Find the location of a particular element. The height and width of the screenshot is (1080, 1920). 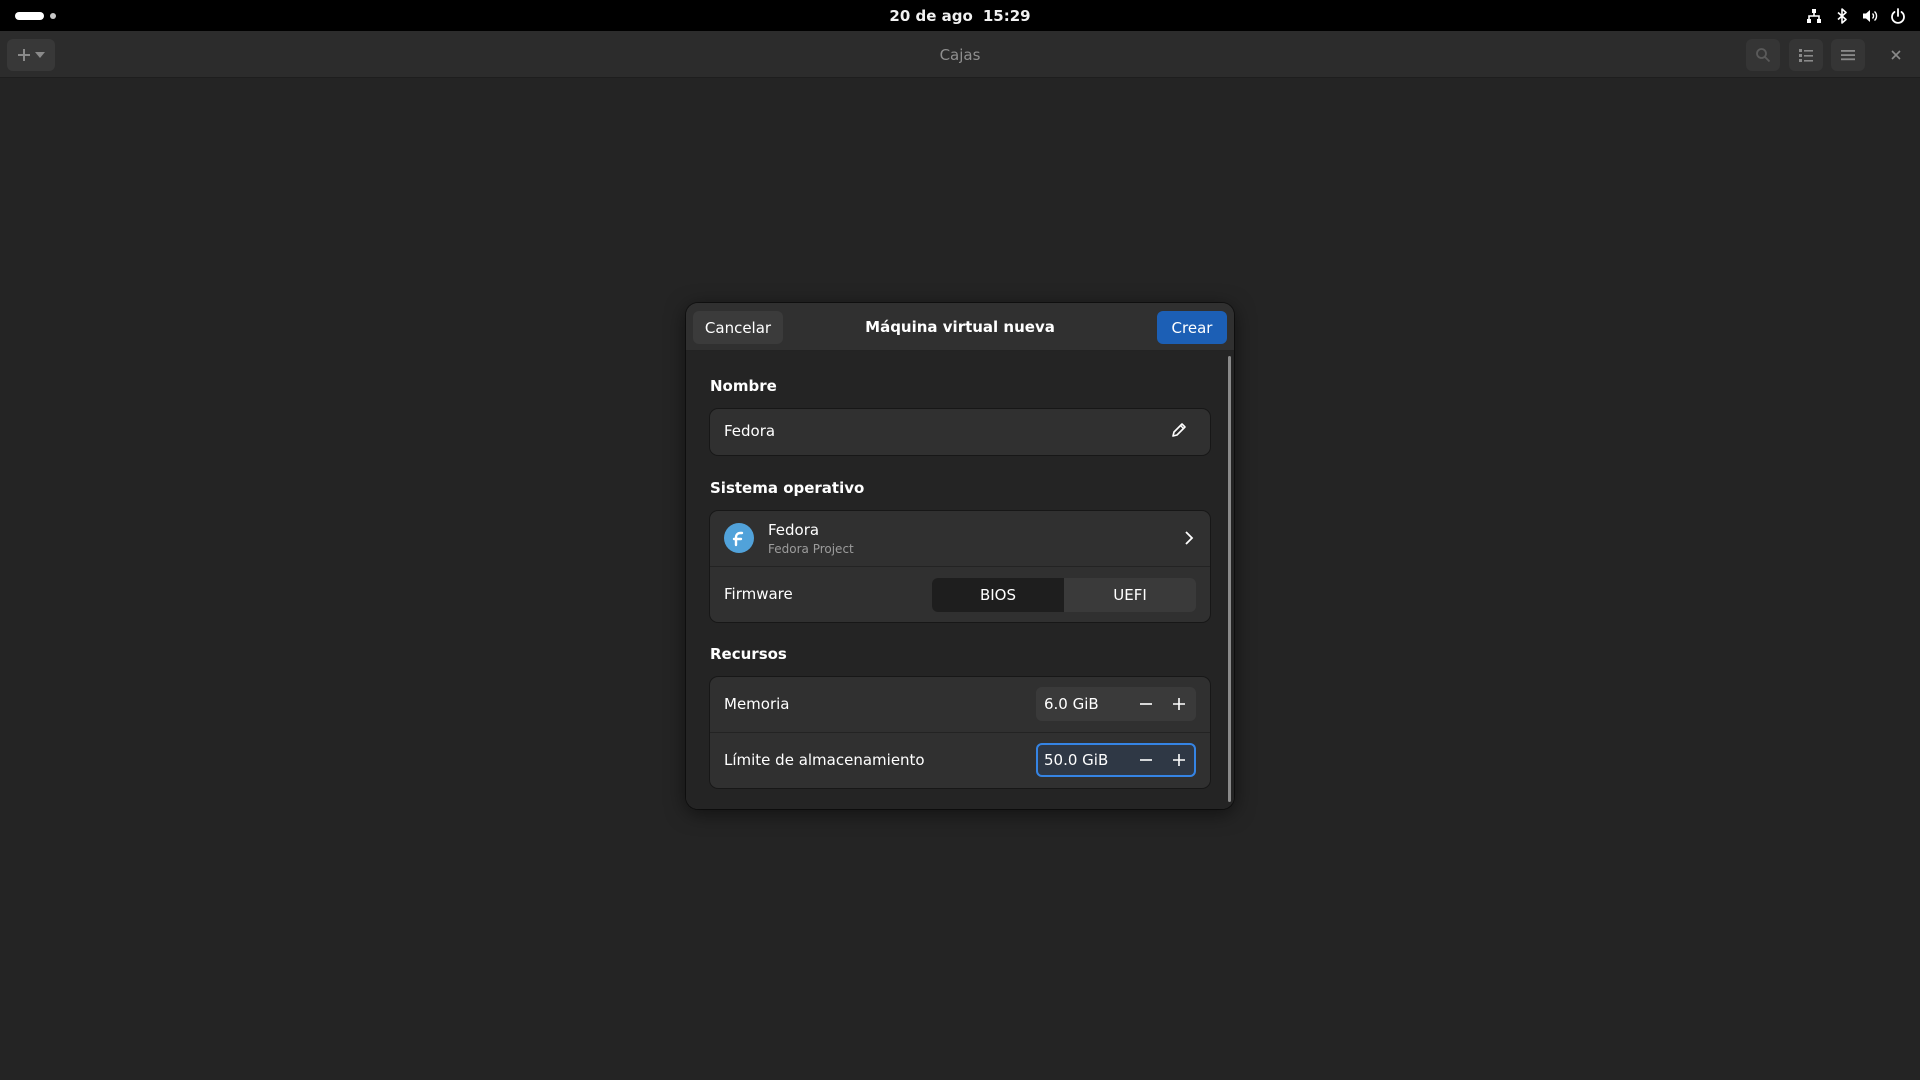

top-bar: 20 de ago 15:29 is located at coordinates (960, 15).